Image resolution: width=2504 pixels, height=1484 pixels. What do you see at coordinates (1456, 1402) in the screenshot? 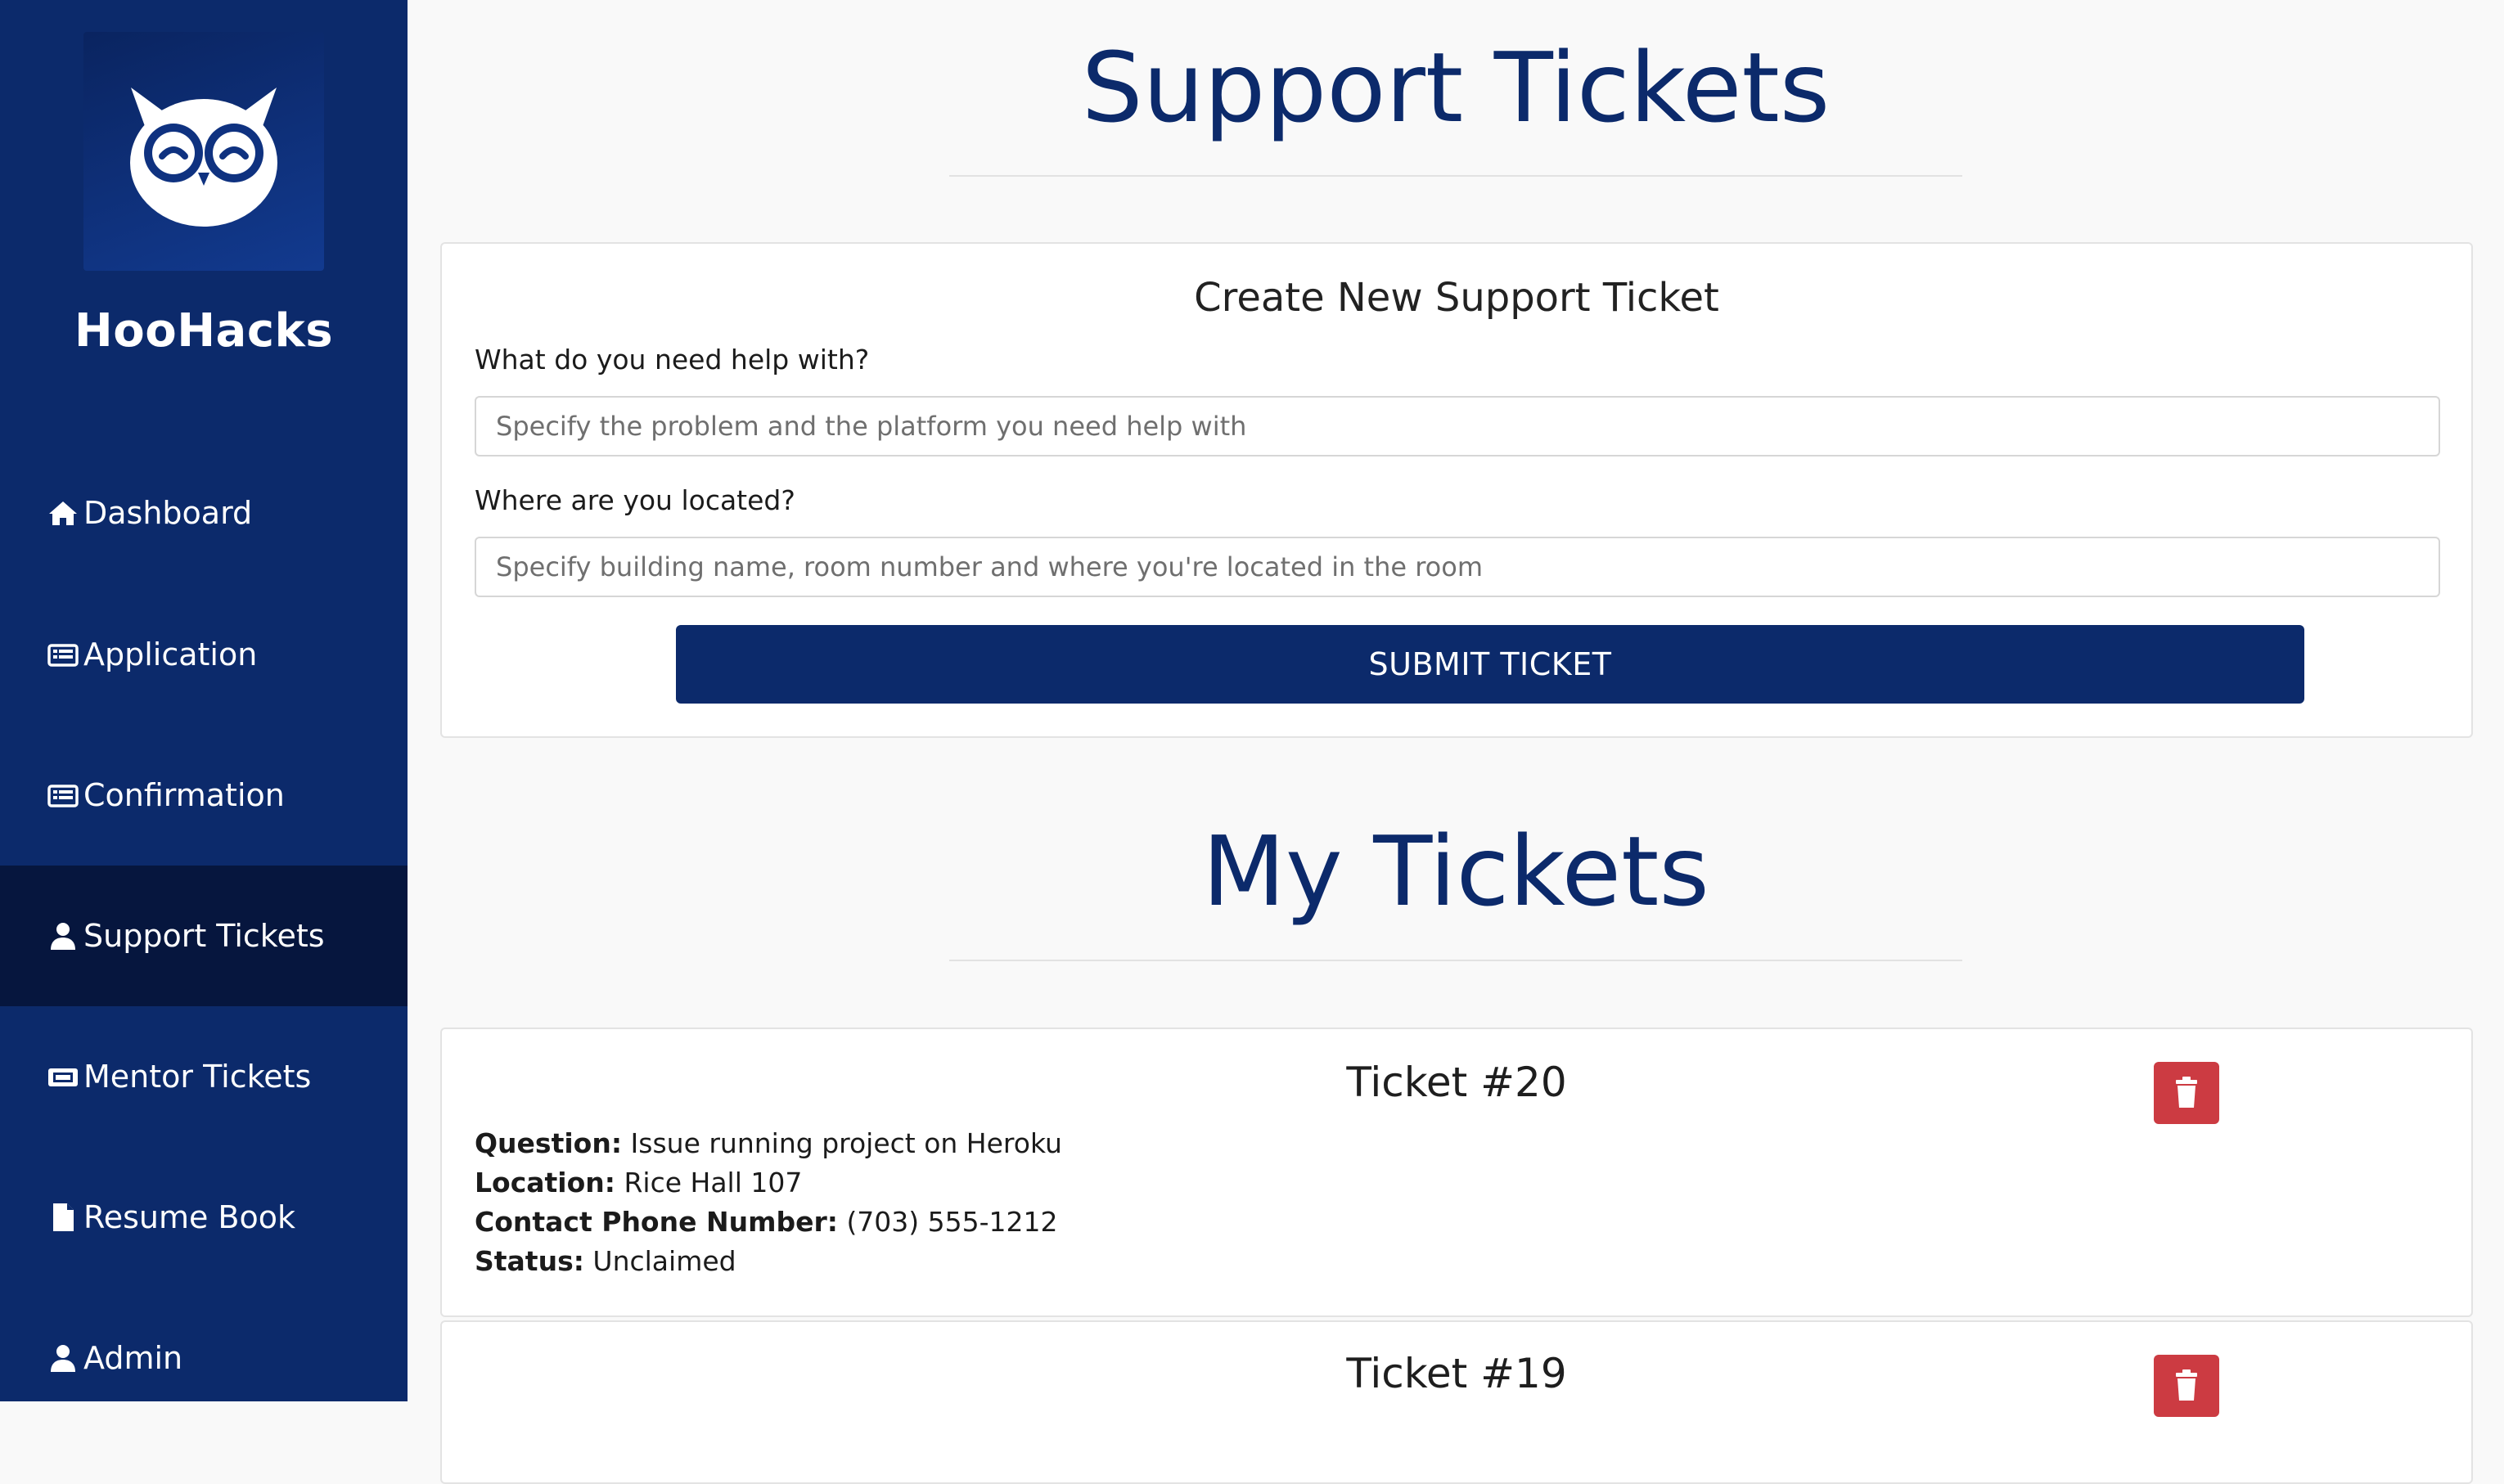
I see `ticket-card: Ticket #19` at bounding box center [1456, 1402].